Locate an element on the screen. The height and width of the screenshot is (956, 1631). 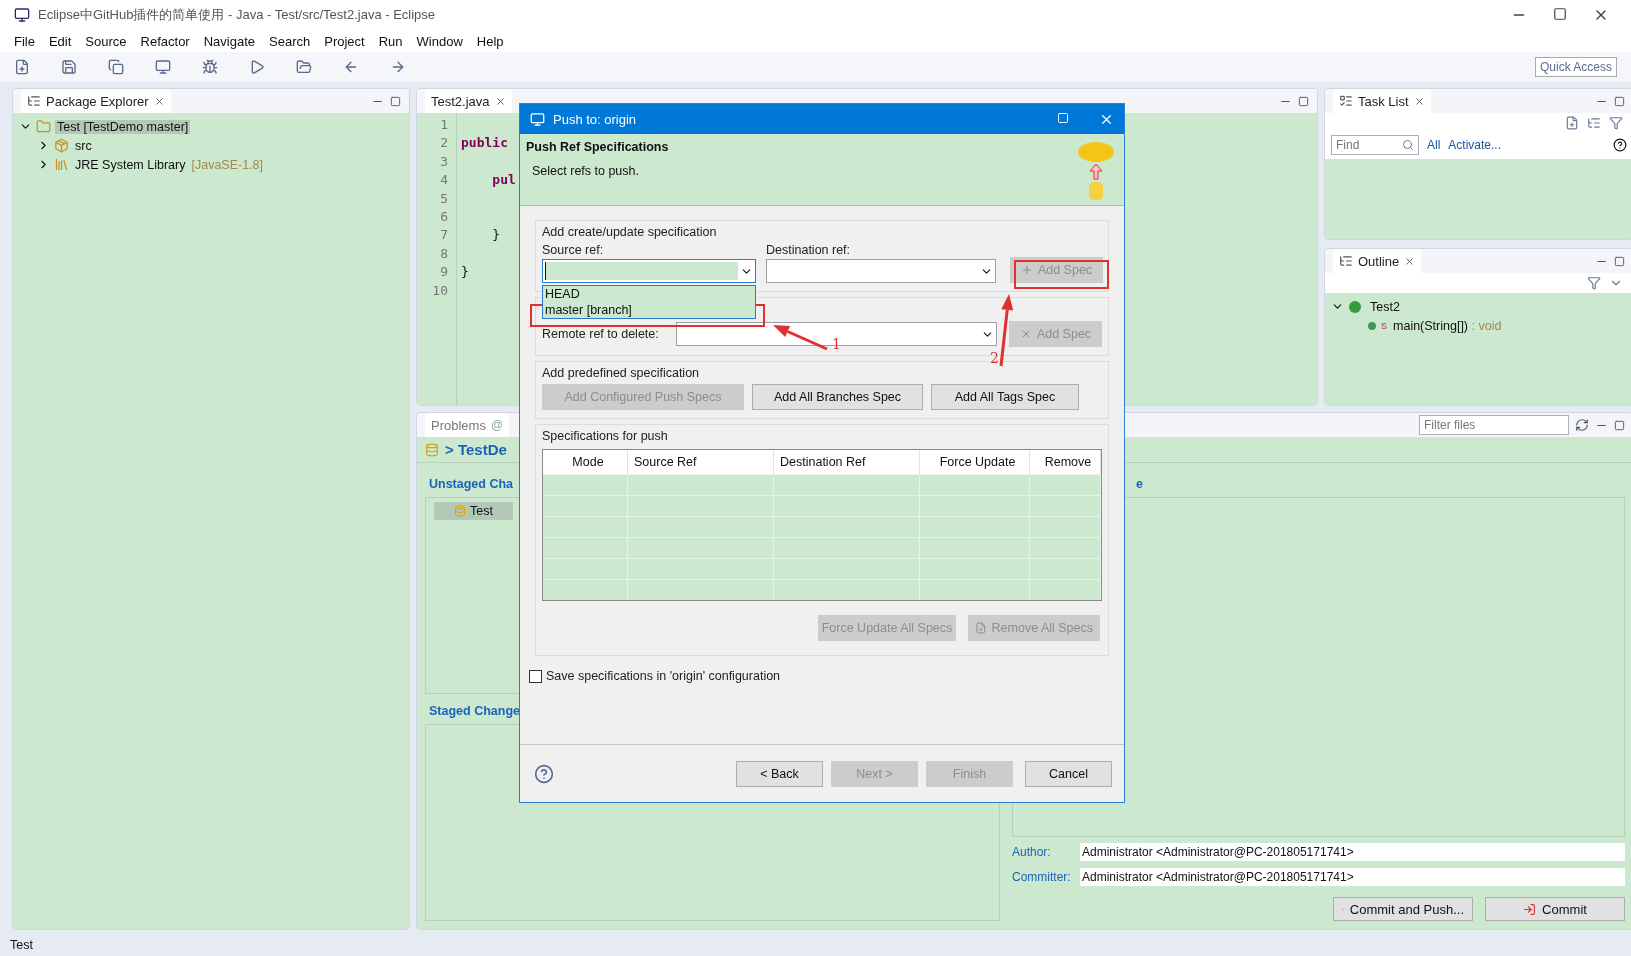
package-explorer-icon is located at coordinates (34, 101).